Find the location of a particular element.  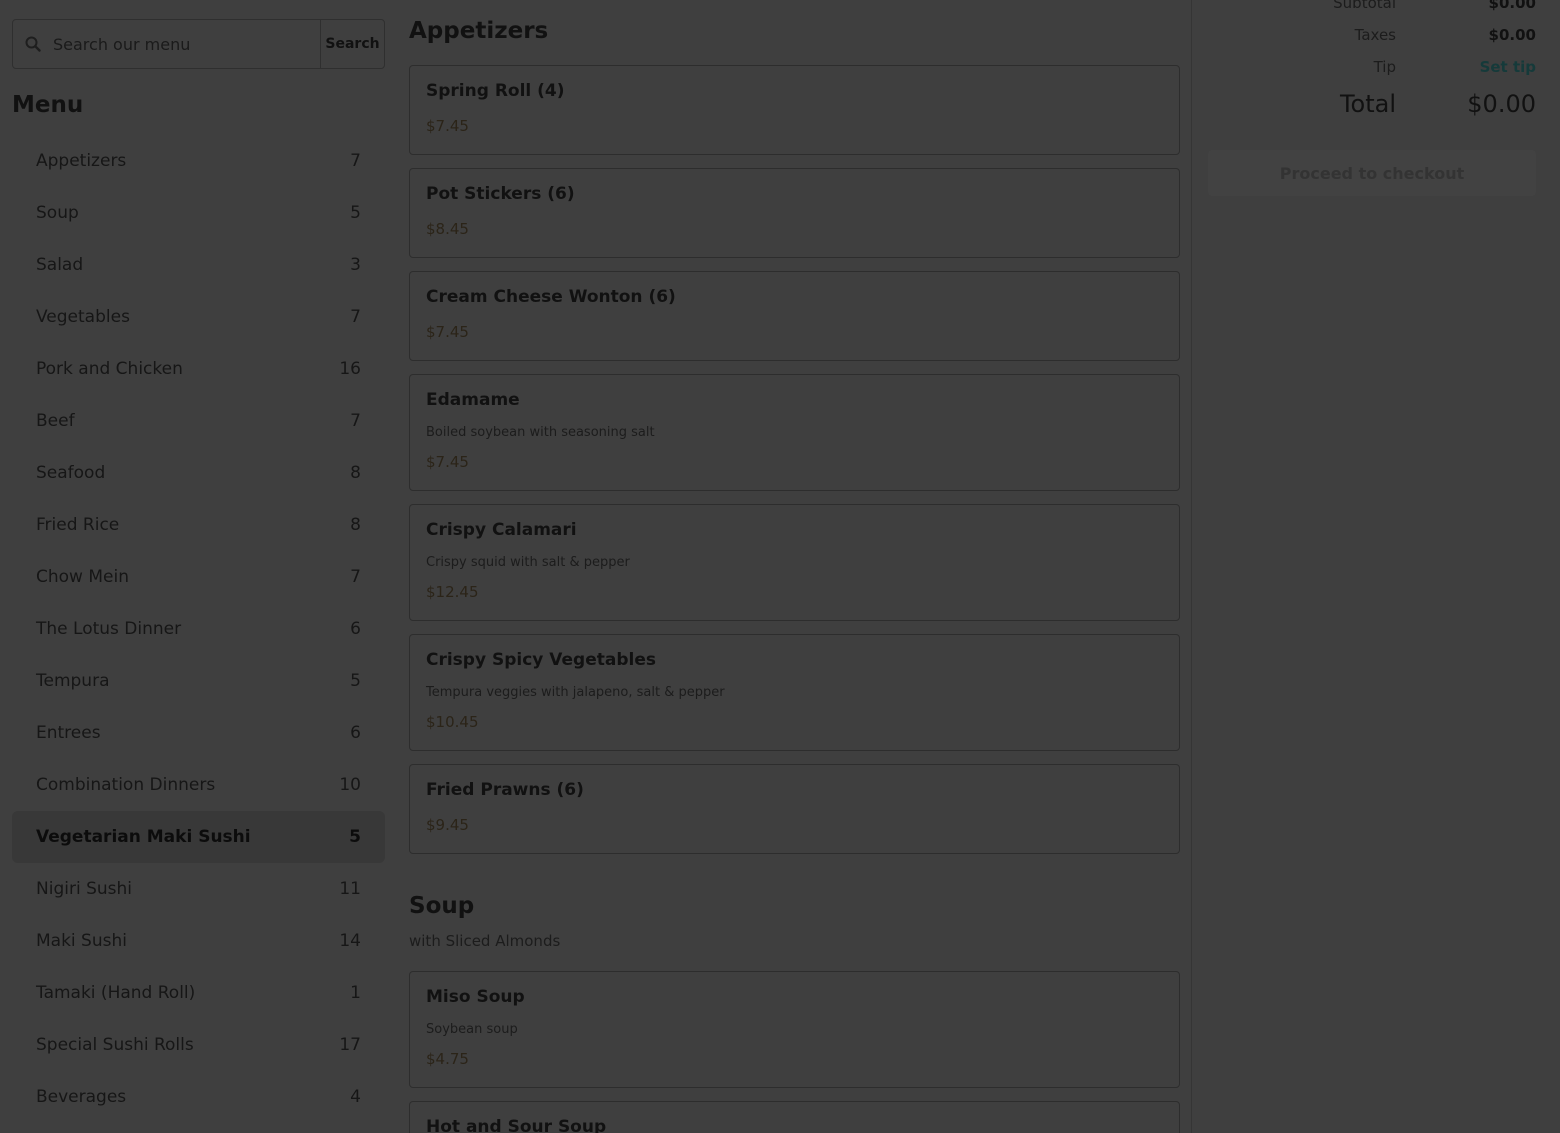

item-name: Crispy Spicy Vegetables is located at coordinates (541, 660).